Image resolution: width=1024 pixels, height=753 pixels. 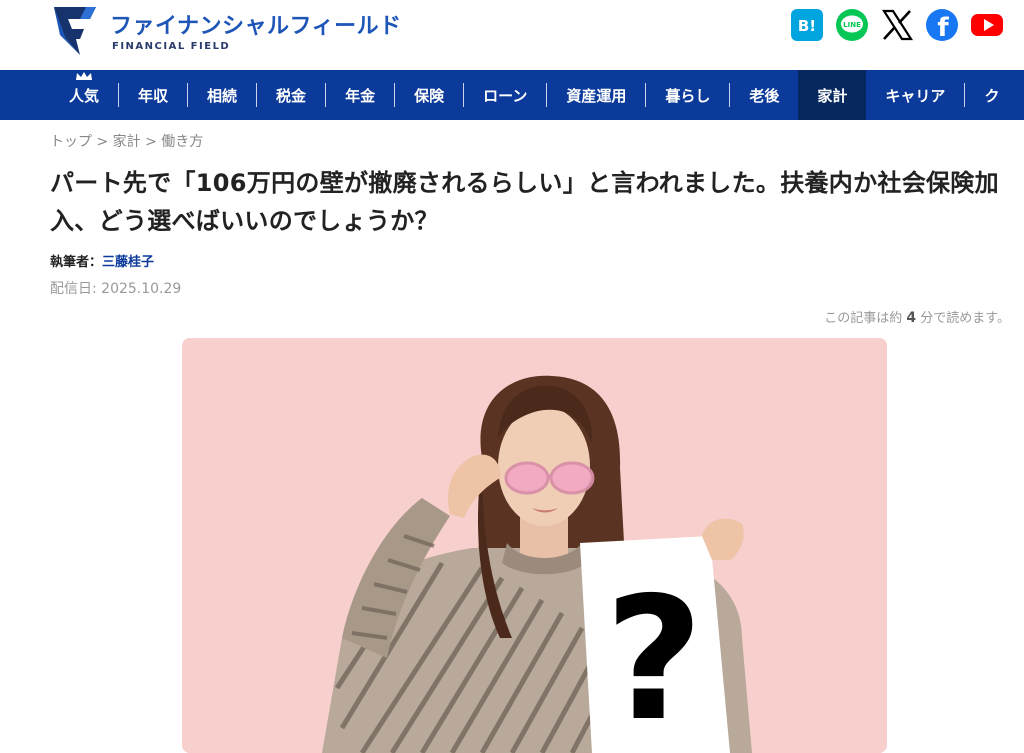 What do you see at coordinates (171, 46) in the screenshot?
I see `logo-en: FINANCIAL FIELD` at bounding box center [171, 46].